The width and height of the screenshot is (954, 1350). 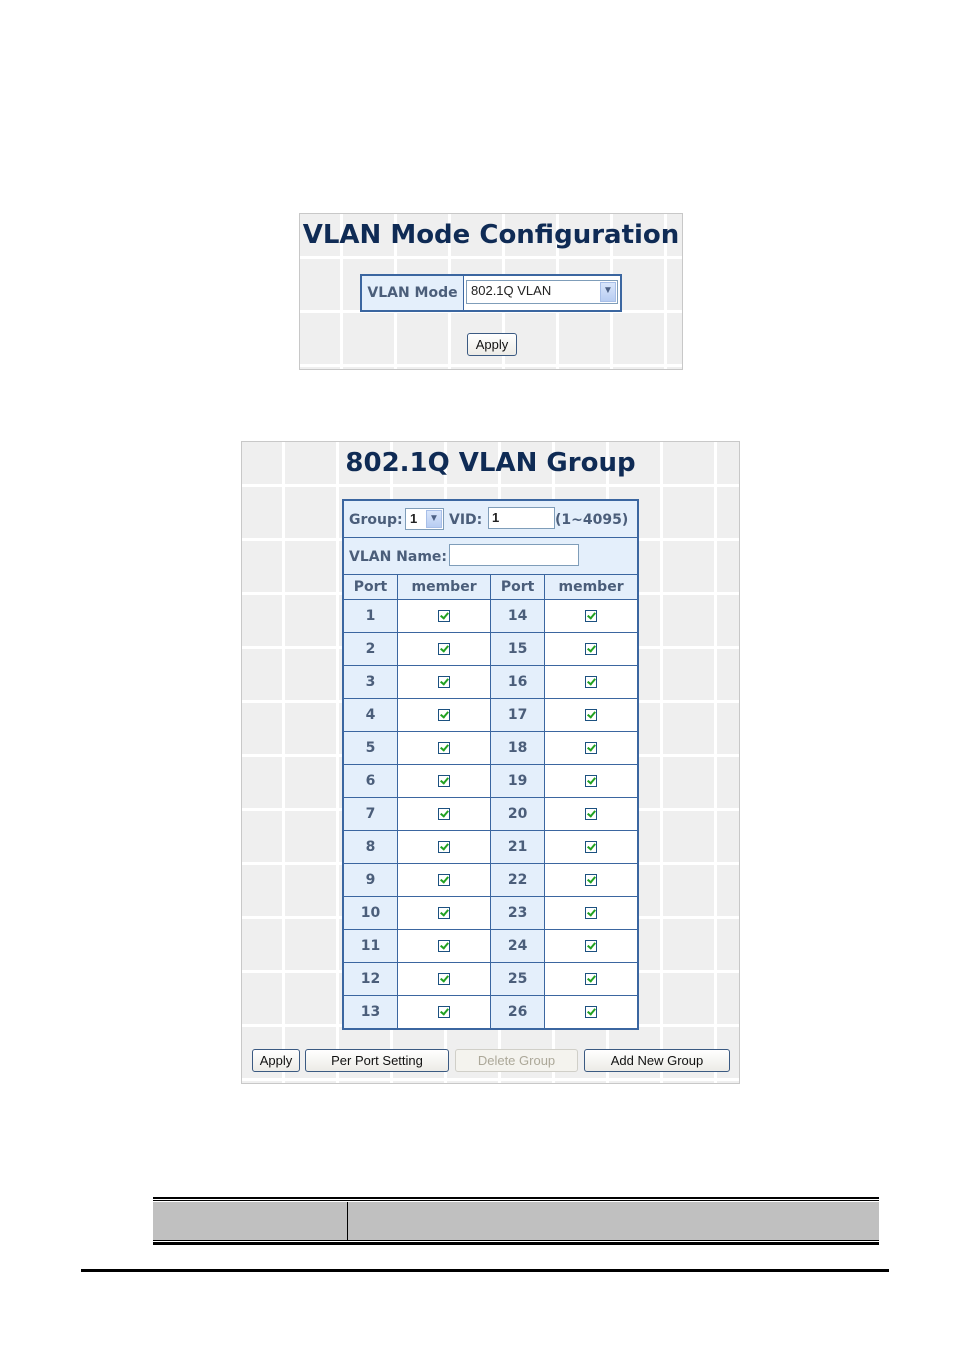 What do you see at coordinates (590, 587) in the screenshot?
I see `column-header-member: member` at bounding box center [590, 587].